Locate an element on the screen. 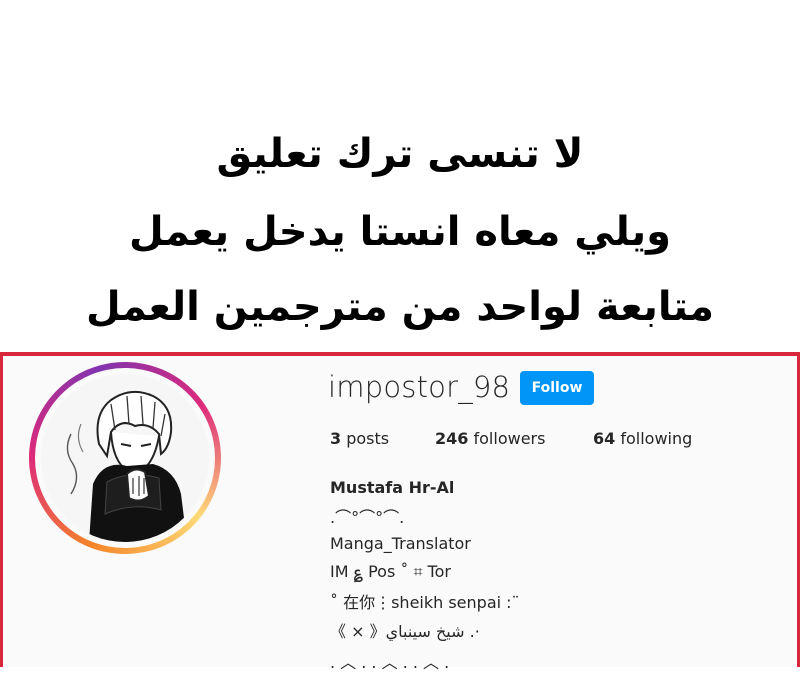 The width and height of the screenshot is (800, 673). posts-number: 3 is located at coordinates (336, 438).